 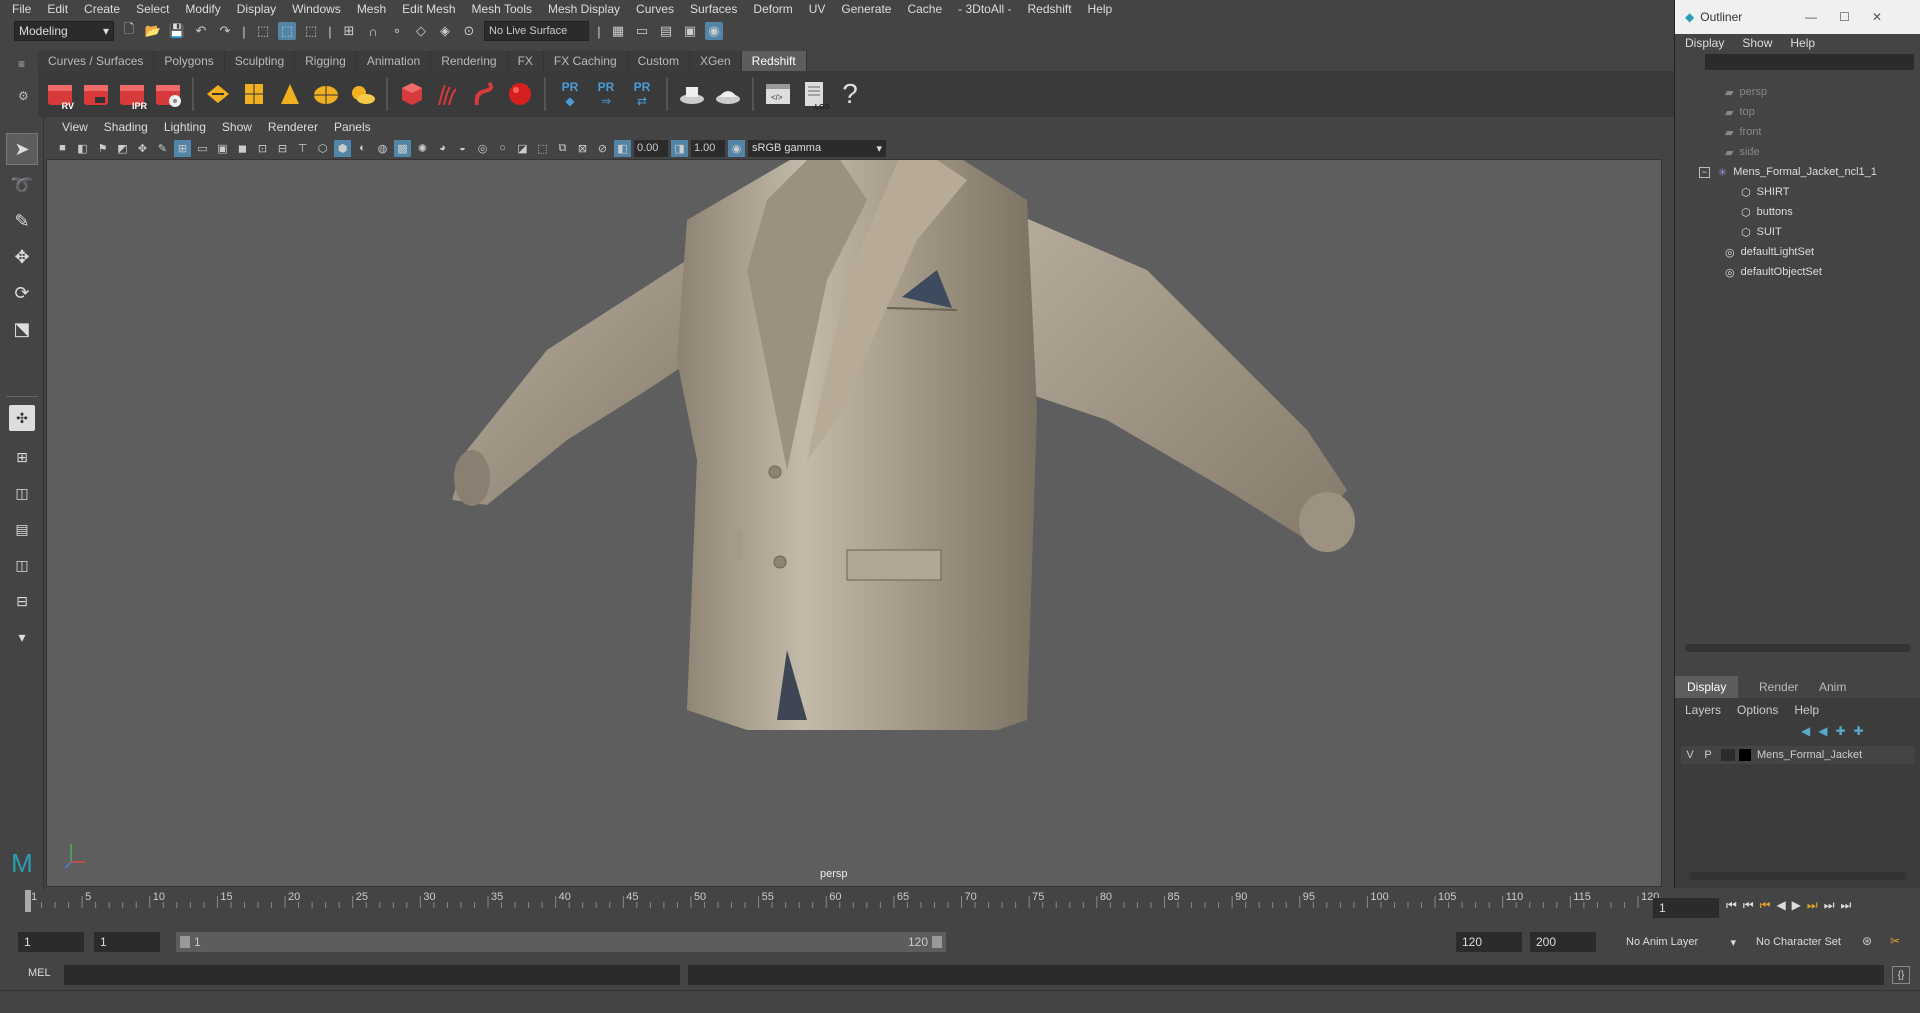 I want to click on select-hierarchy-icon: ⬚, so click(x=263, y=31).